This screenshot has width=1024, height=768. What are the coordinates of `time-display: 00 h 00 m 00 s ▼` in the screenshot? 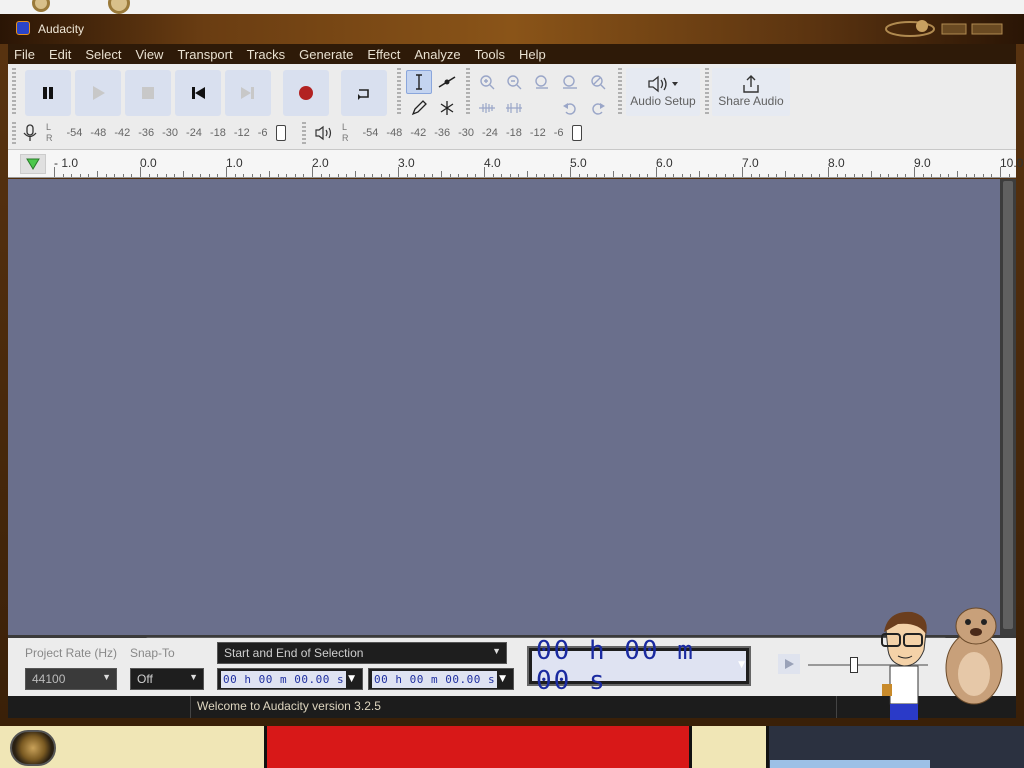 It's located at (639, 666).